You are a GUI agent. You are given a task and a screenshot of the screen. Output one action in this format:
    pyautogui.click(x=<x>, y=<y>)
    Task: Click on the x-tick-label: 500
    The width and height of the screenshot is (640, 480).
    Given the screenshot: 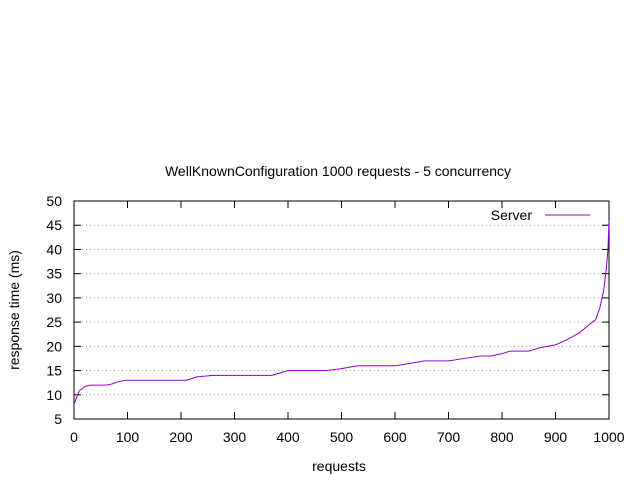 What is the action you would take?
    pyautogui.click(x=342, y=437)
    